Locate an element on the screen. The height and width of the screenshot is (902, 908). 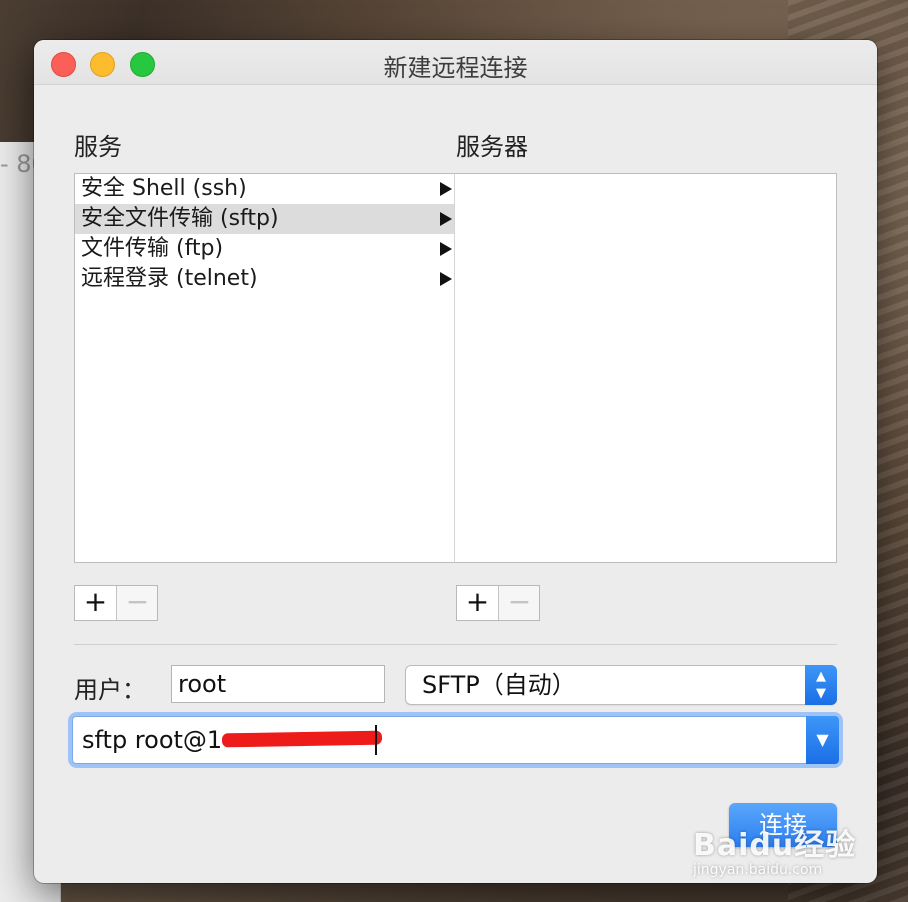
service-item-label: 安全 Shell (ssh) is located at coordinates (164, 188).